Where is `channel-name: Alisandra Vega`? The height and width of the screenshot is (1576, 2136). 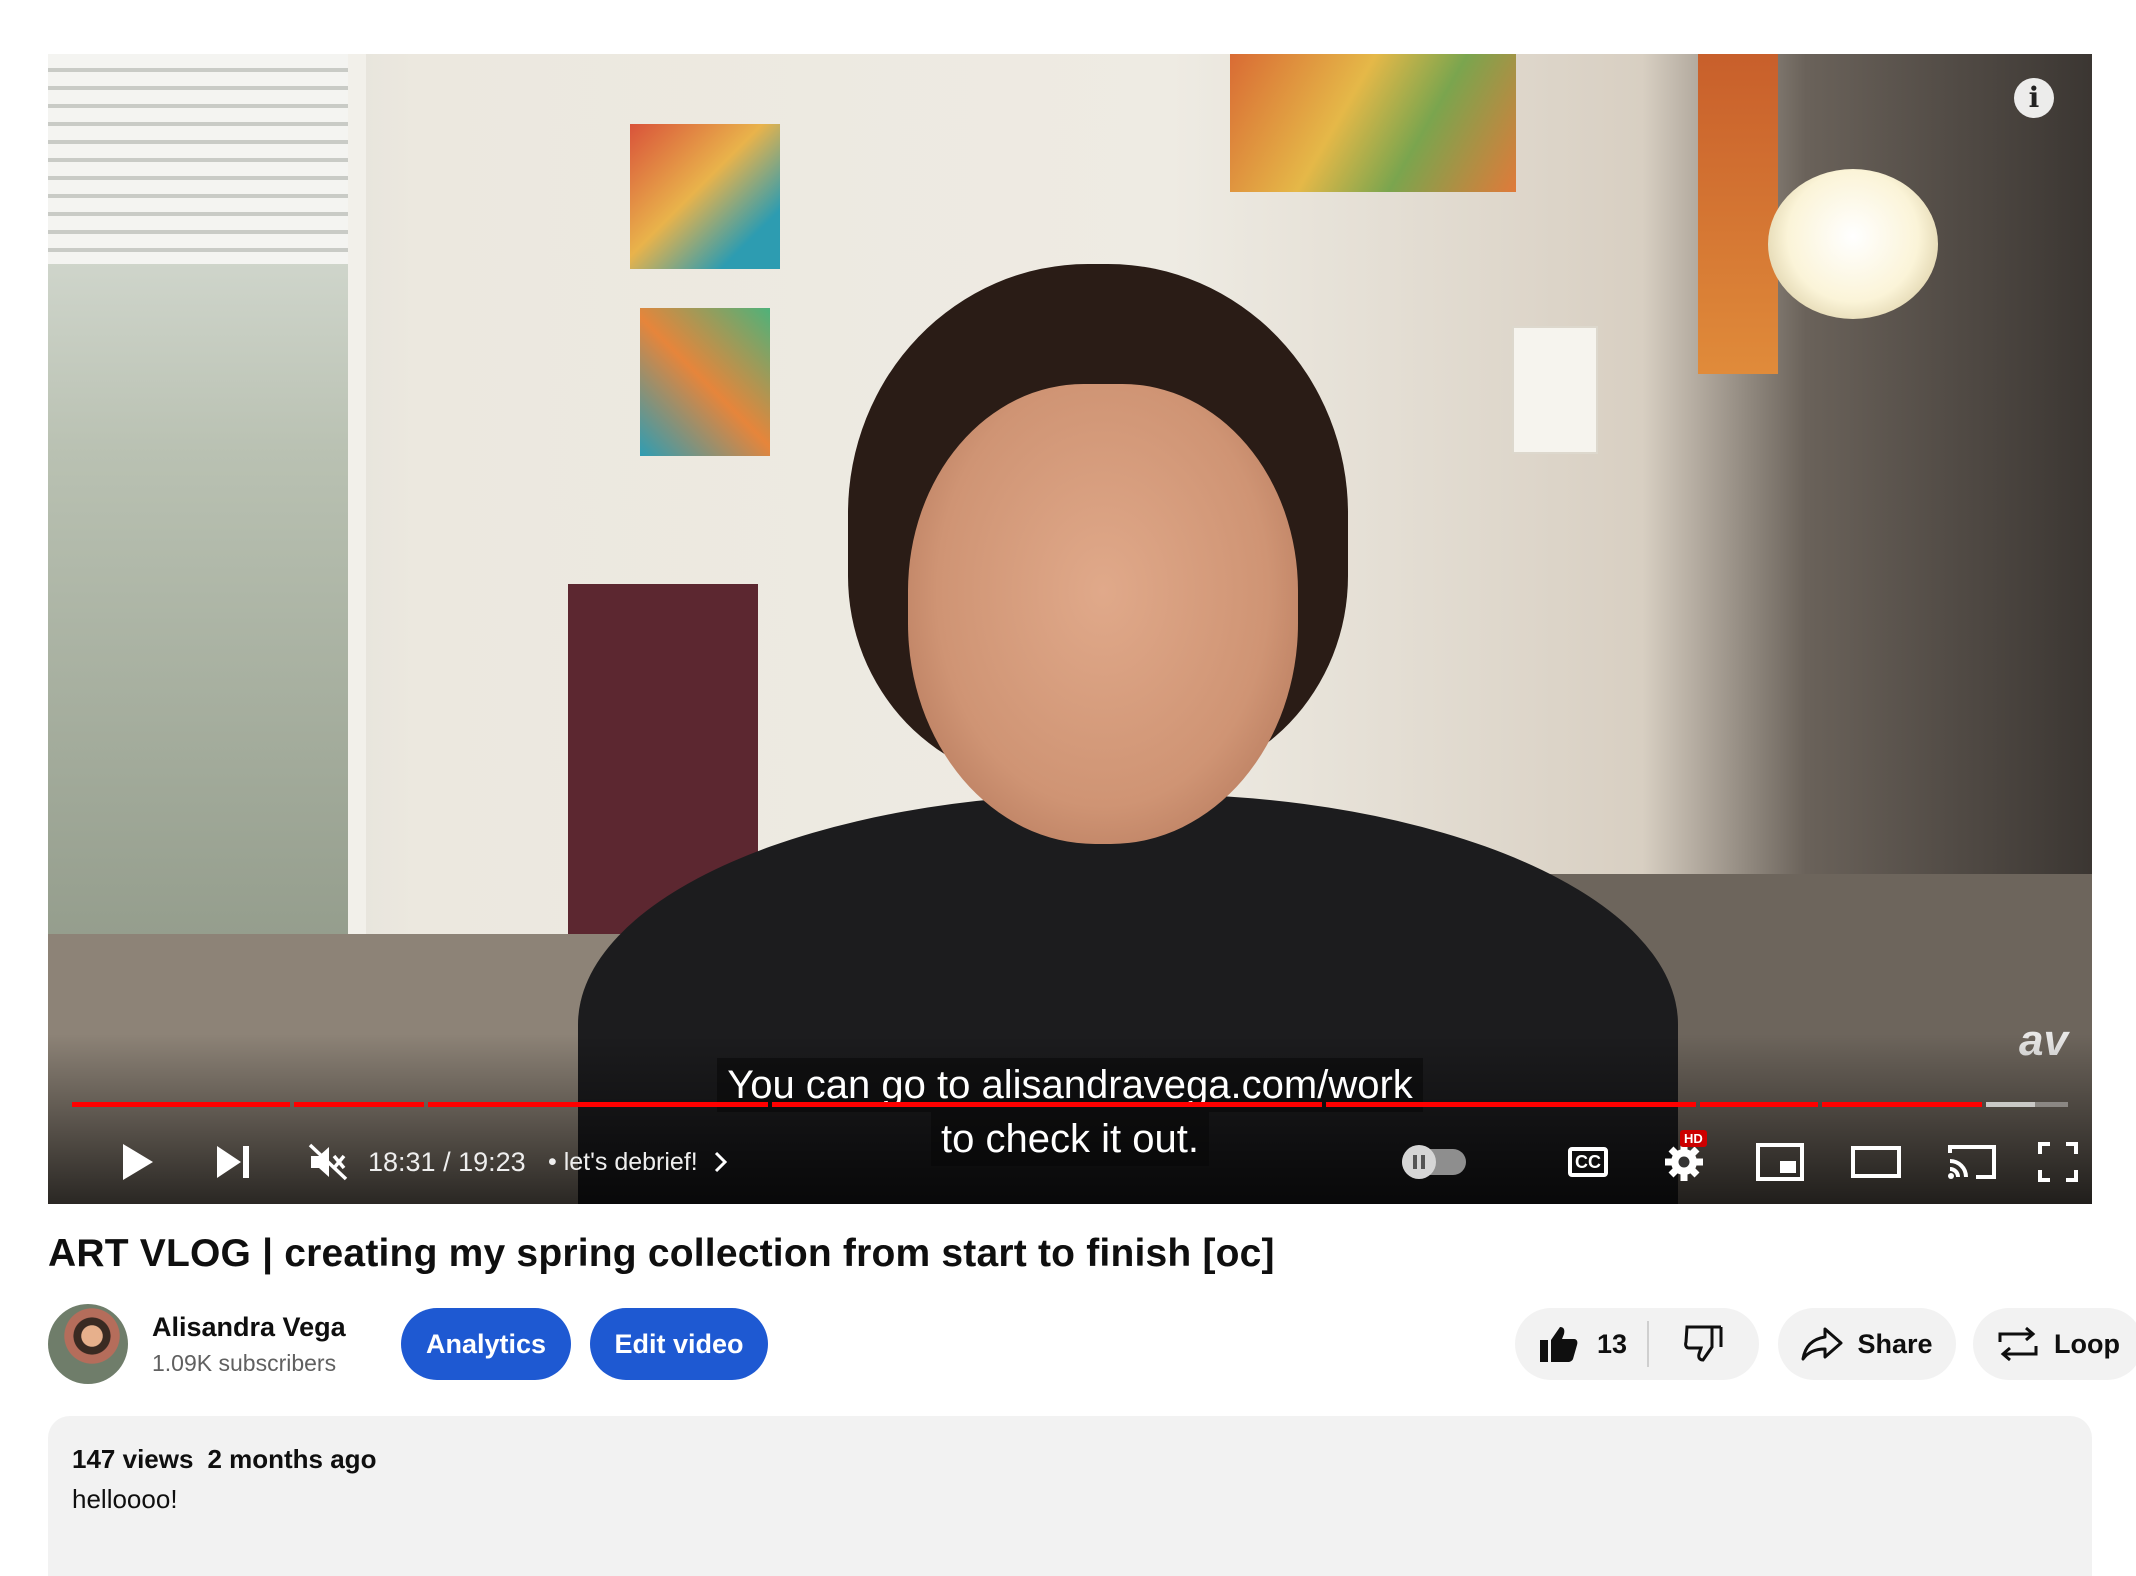
channel-name: Alisandra Vega is located at coordinates (249, 1327).